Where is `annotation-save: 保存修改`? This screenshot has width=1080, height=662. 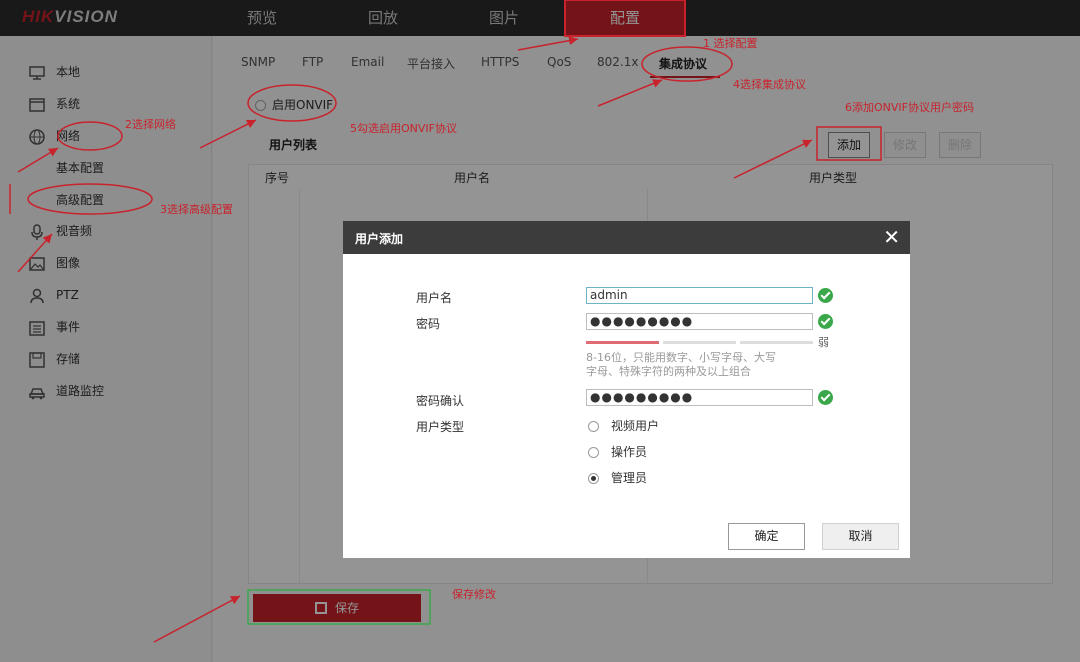
annotation-save: 保存修改 is located at coordinates (474, 594).